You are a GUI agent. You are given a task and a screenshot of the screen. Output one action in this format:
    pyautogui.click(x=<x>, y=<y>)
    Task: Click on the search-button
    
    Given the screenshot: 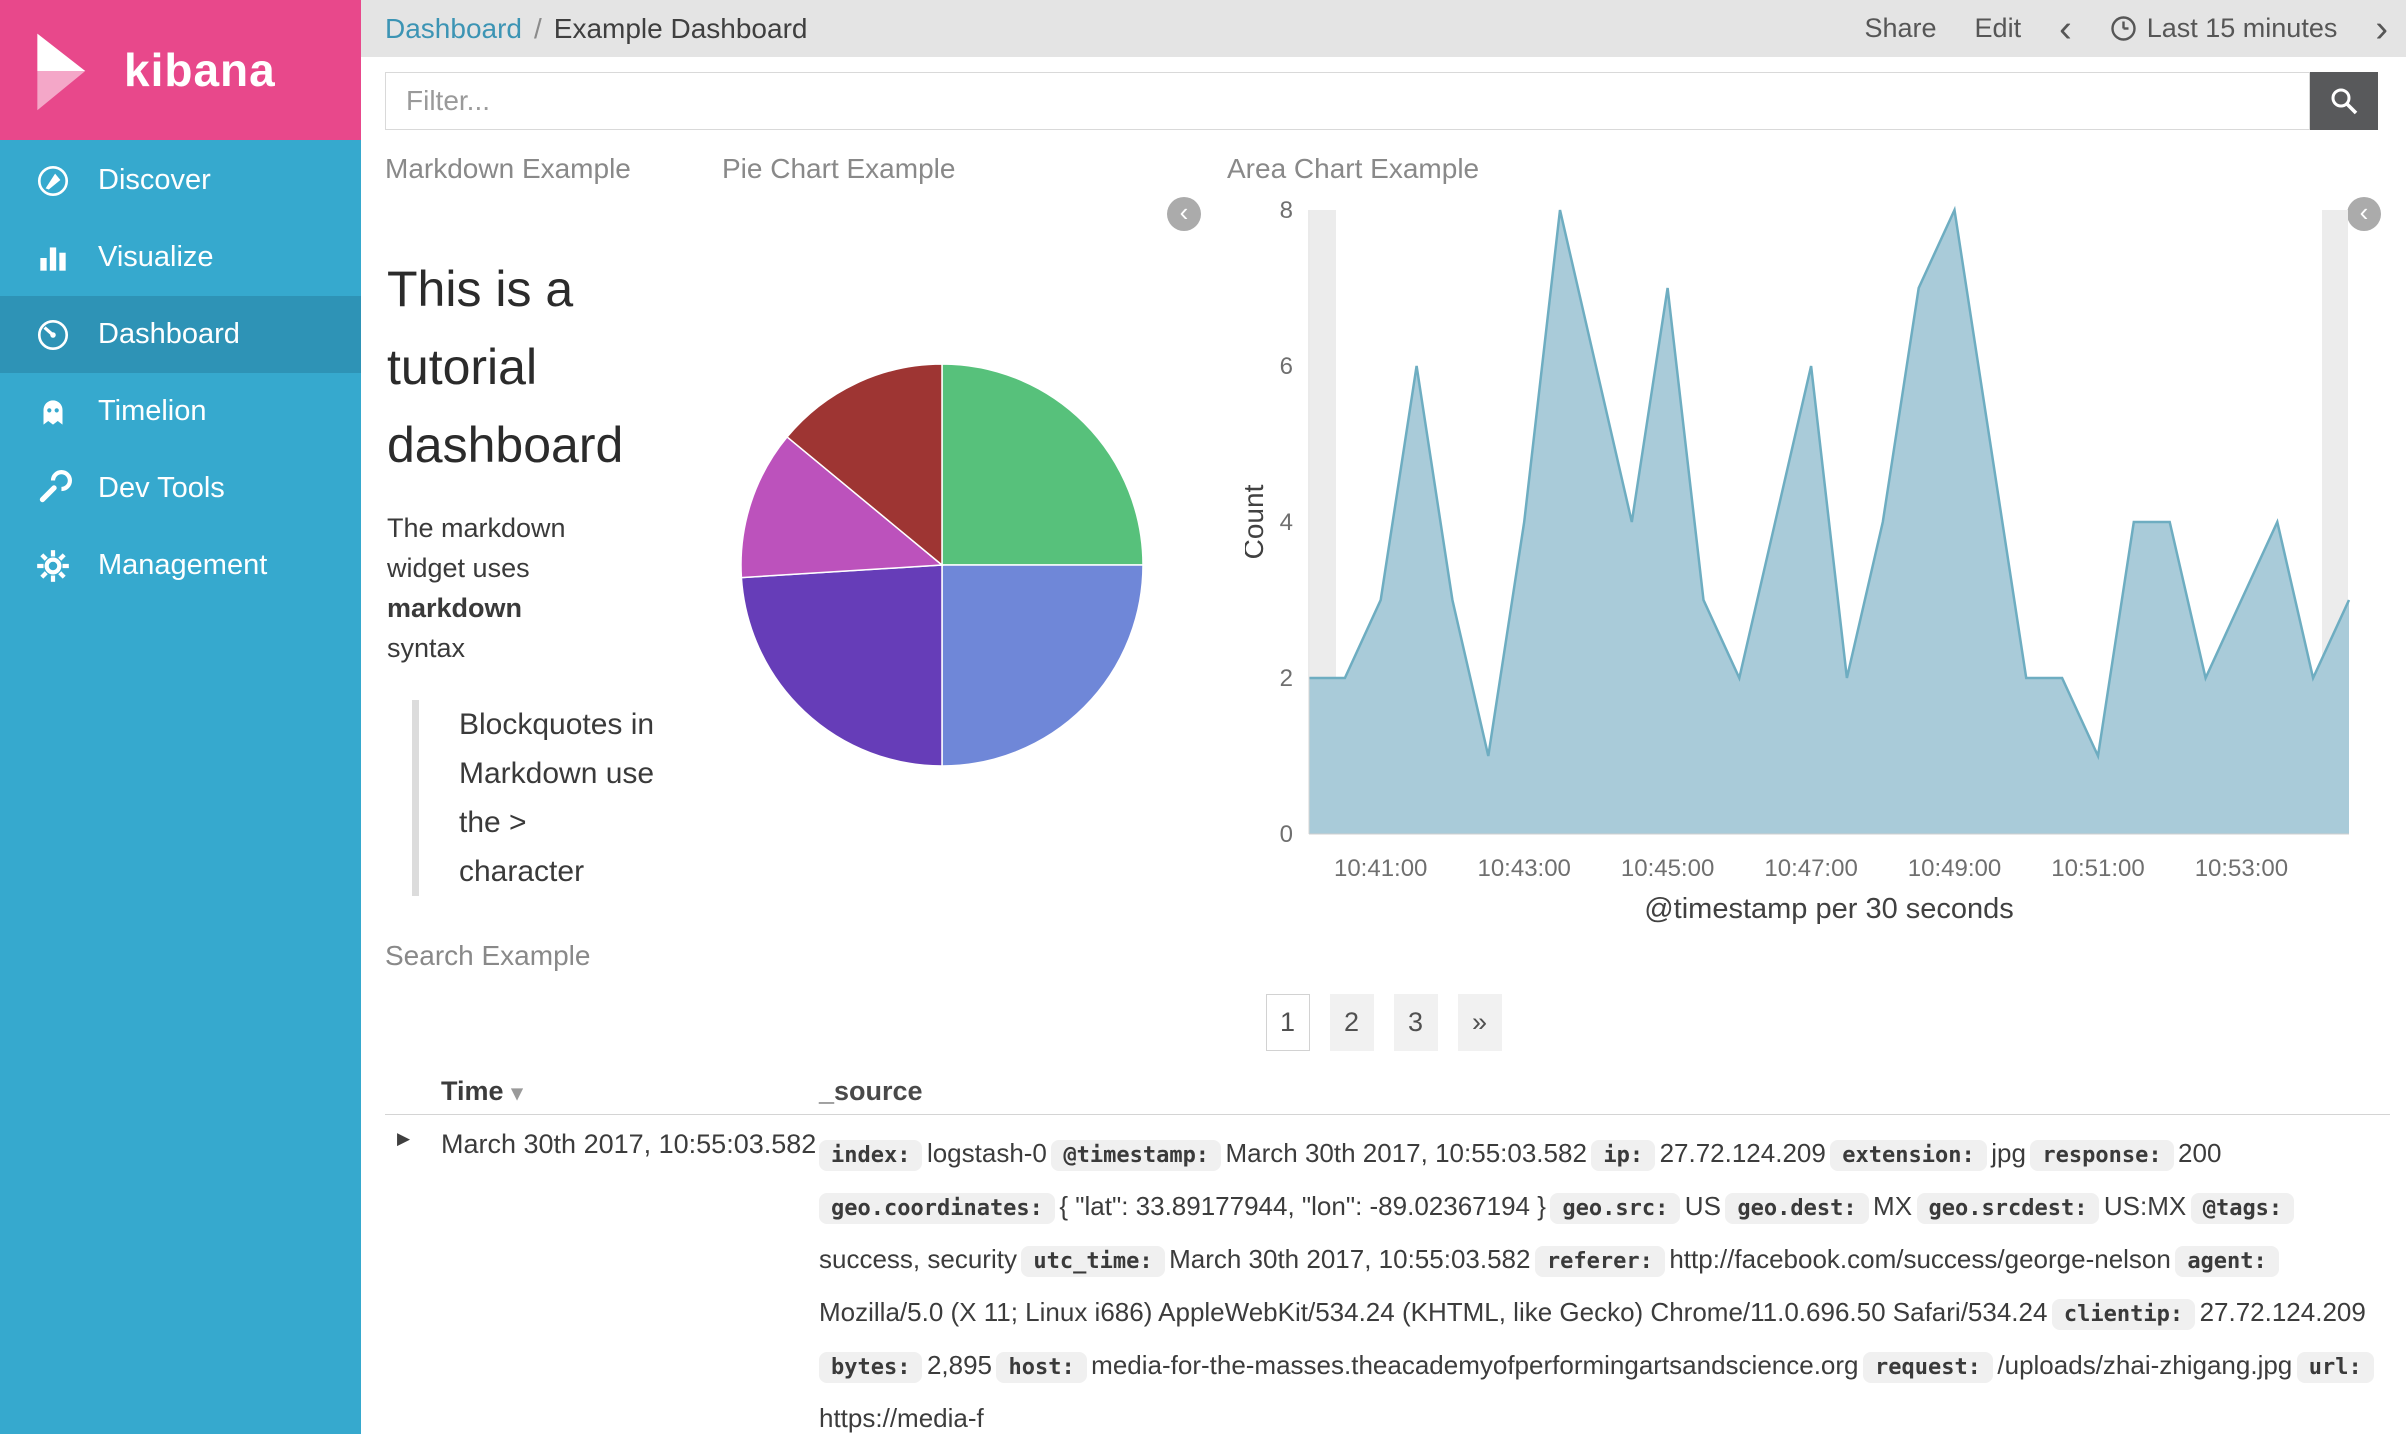 What is the action you would take?
    pyautogui.click(x=2344, y=101)
    